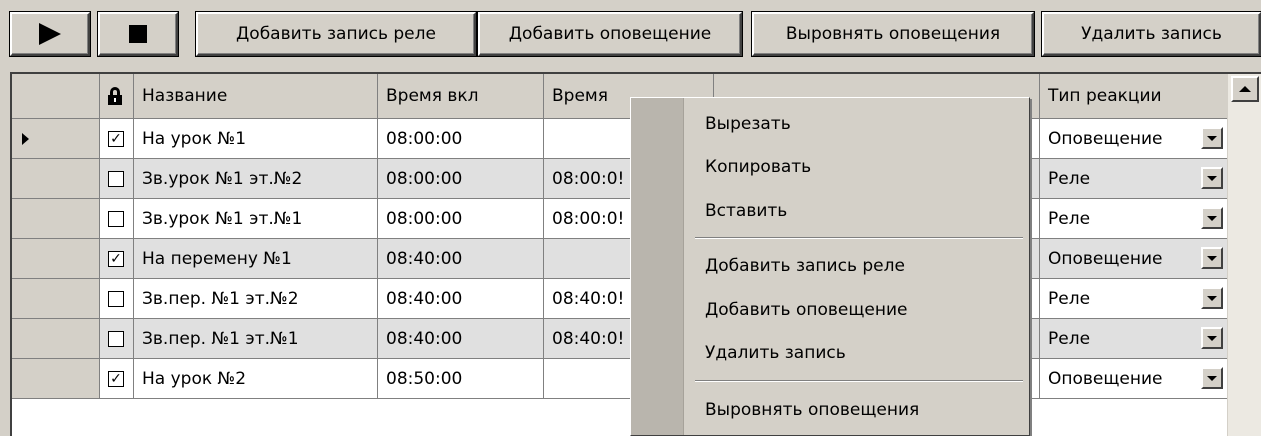  What do you see at coordinates (657, 266) in the screenshot?
I see `context-menu-icon-strip` at bounding box center [657, 266].